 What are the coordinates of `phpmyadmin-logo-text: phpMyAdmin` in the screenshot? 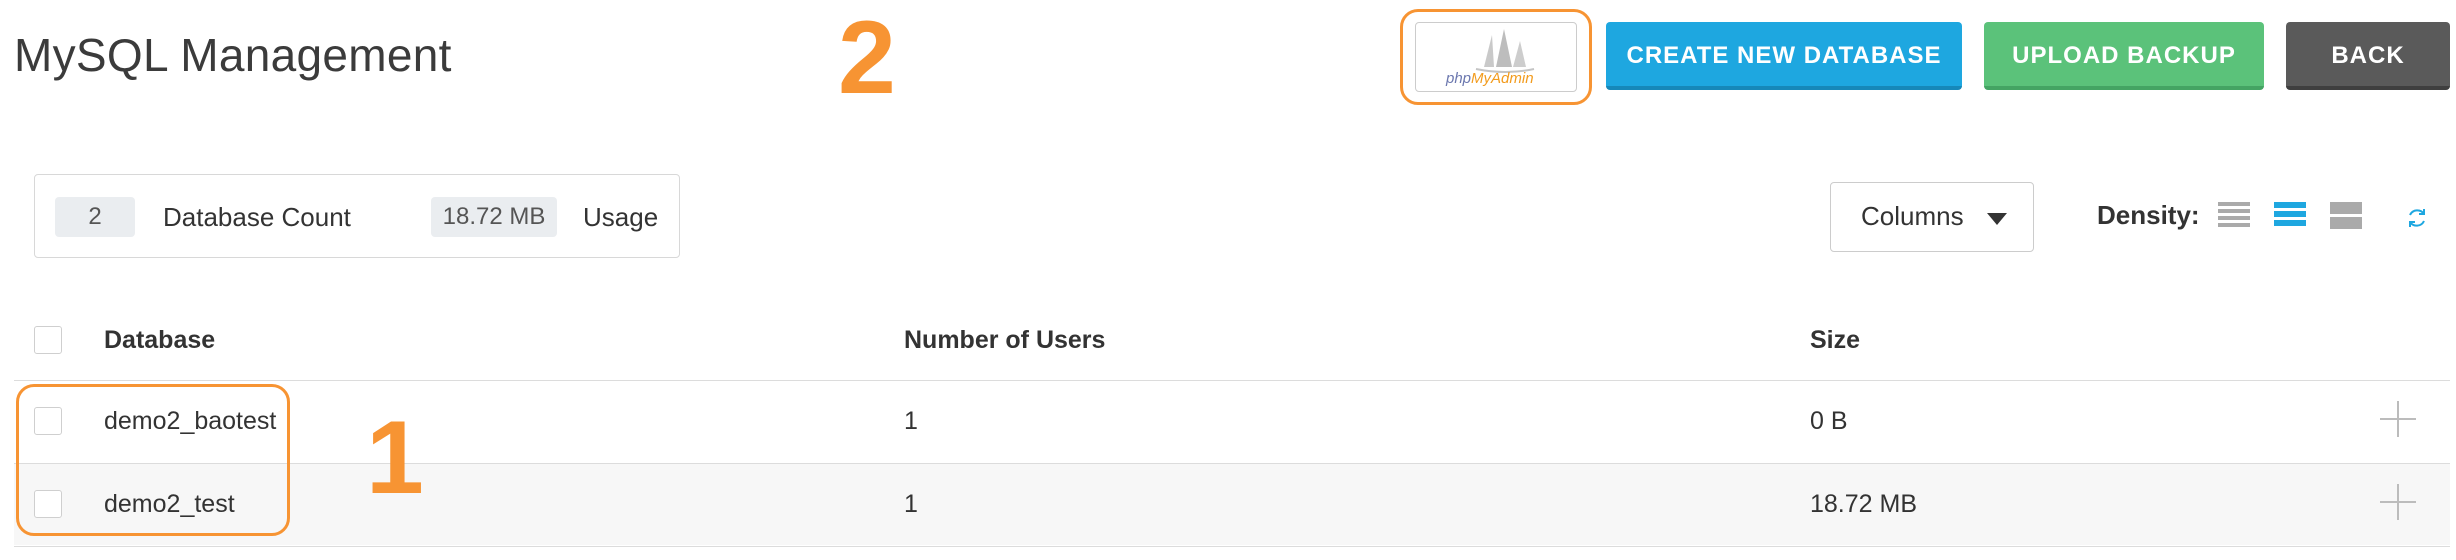 It's located at (1490, 78).